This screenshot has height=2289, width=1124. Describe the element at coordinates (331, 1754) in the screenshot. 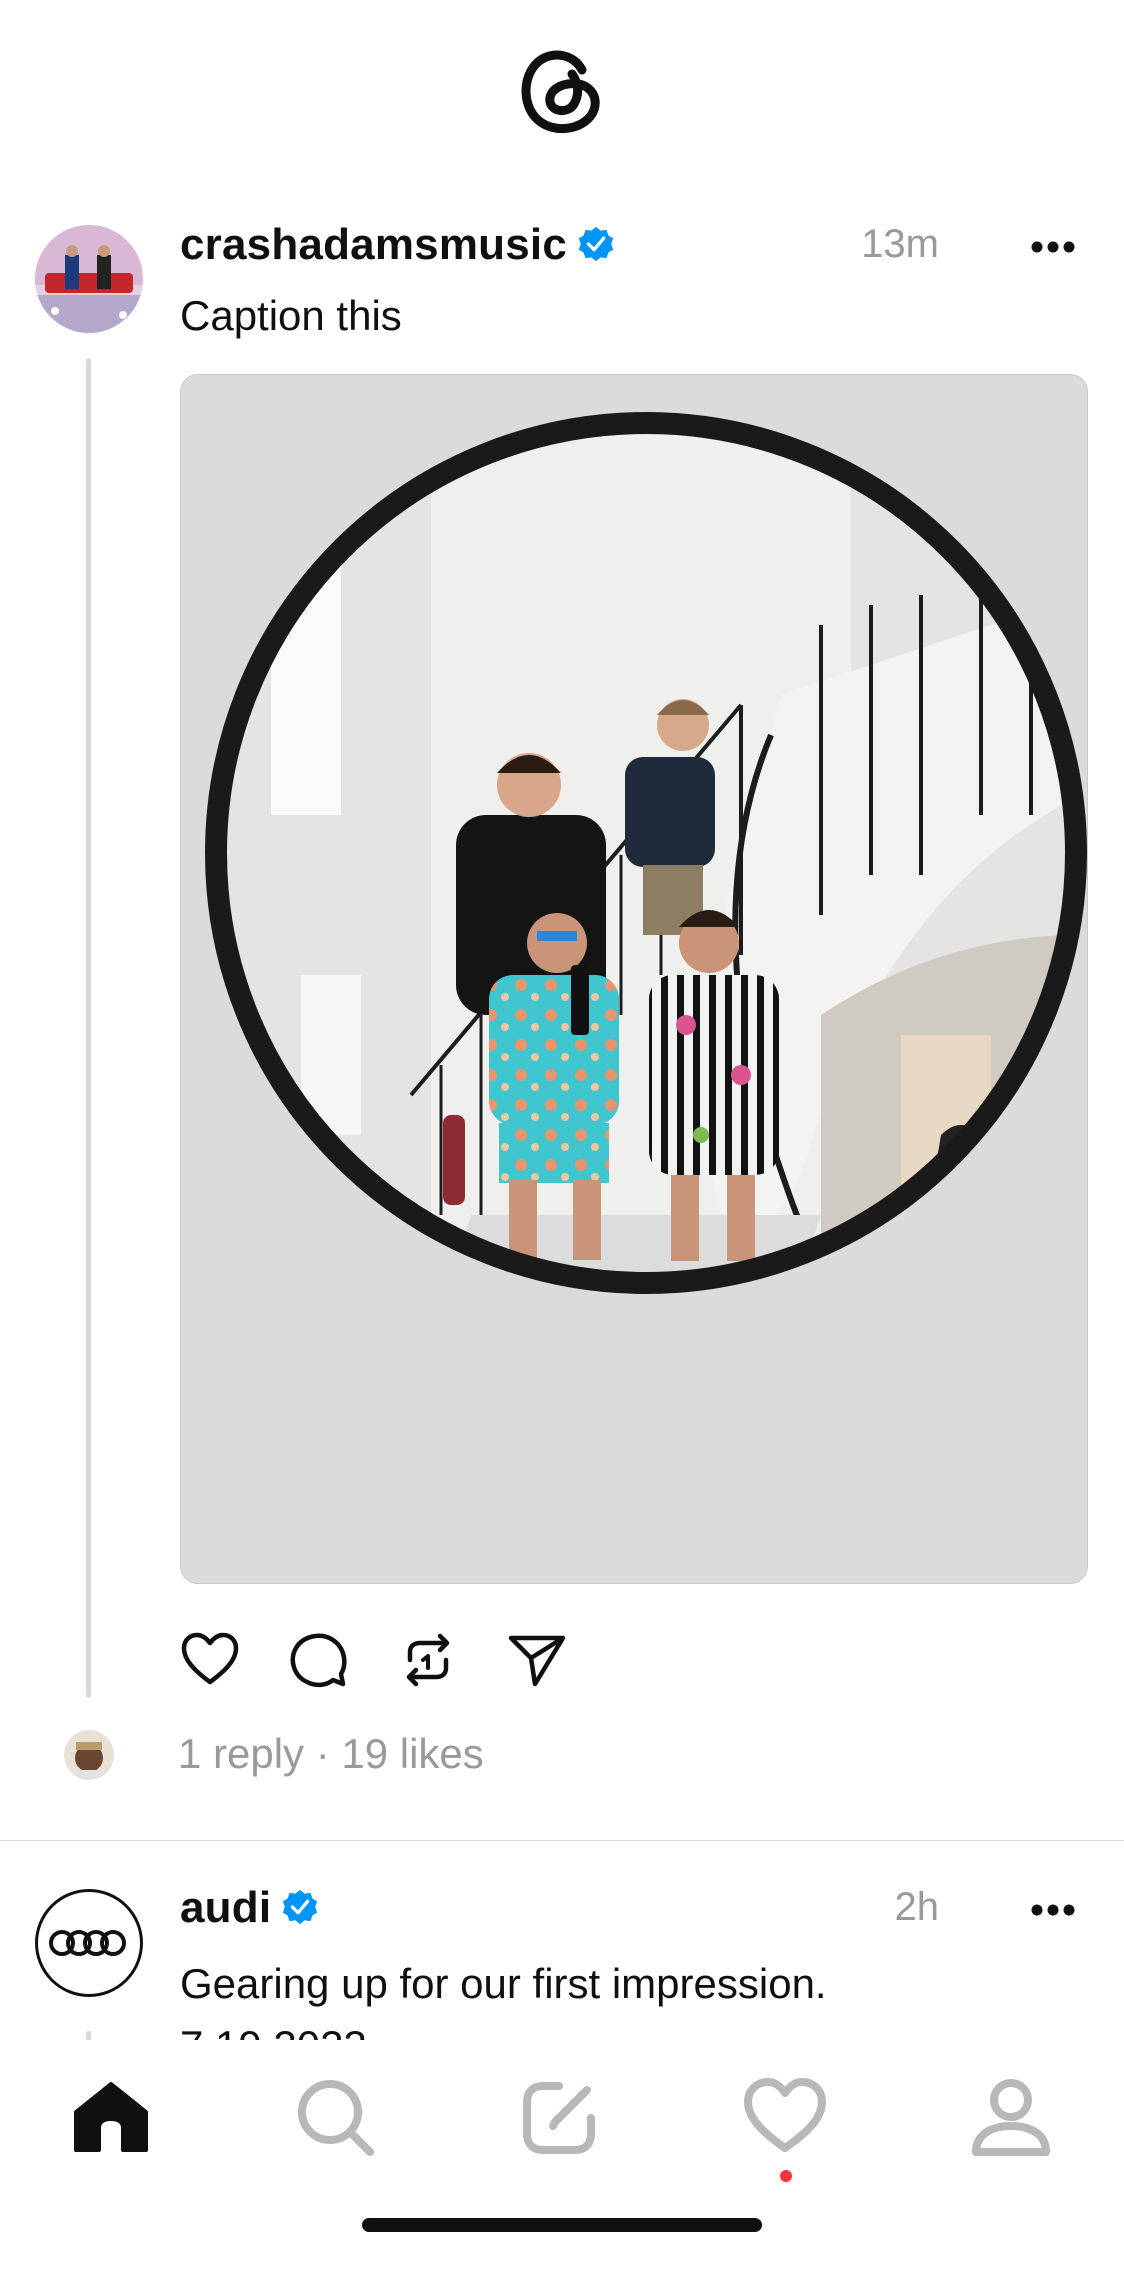

I see `post-stats: 1 reply · 19 likes` at that location.